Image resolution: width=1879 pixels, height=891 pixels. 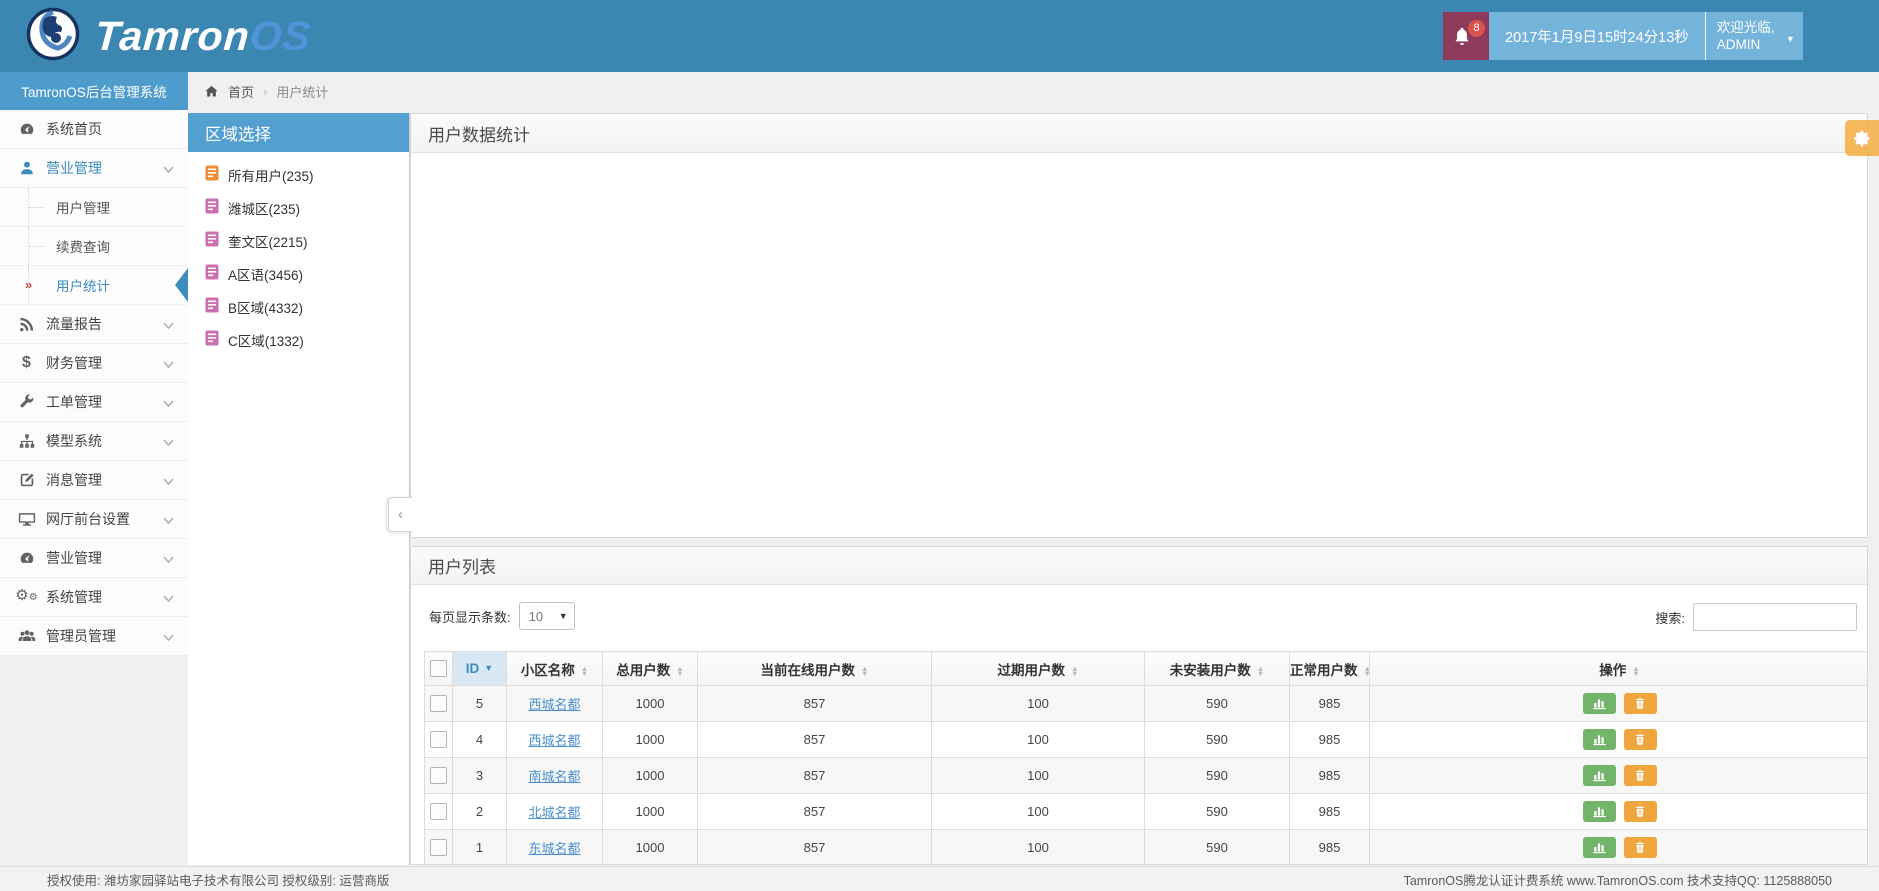 I want to click on dashboard-icon, so click(x=26, y=129).